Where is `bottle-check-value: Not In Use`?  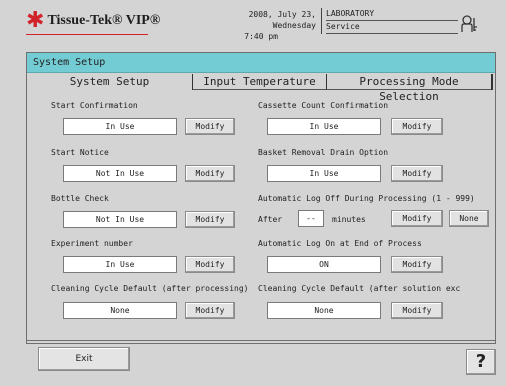 bottle-check-value: Not In Use is located at coordinates (120, 219).